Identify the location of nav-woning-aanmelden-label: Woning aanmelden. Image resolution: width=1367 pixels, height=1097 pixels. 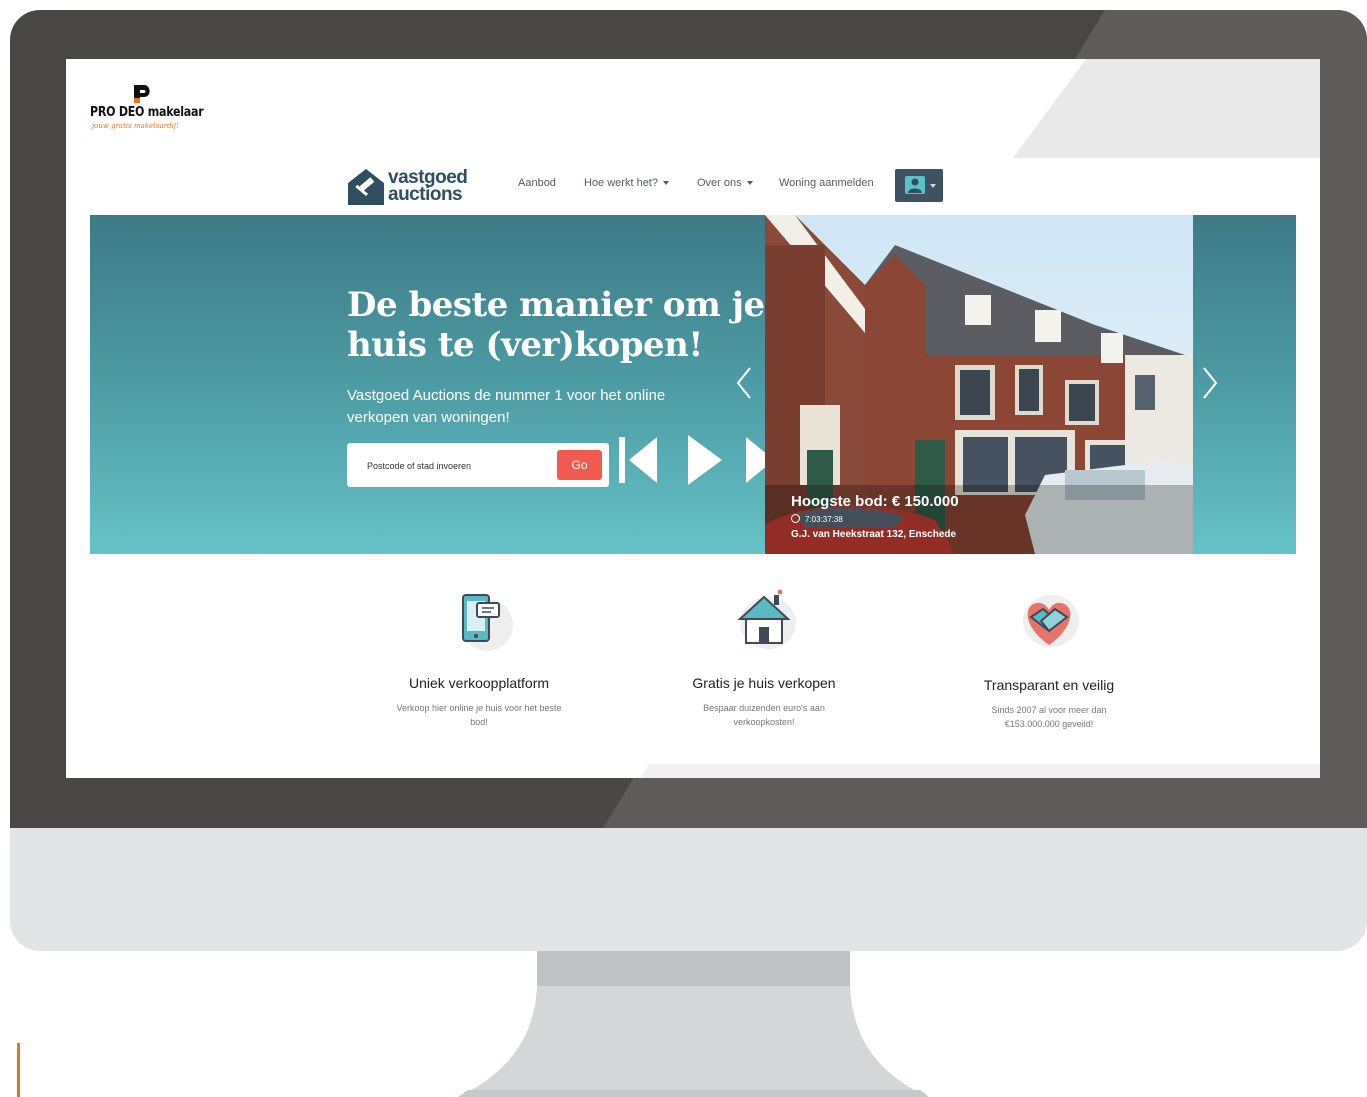
(826, 183).